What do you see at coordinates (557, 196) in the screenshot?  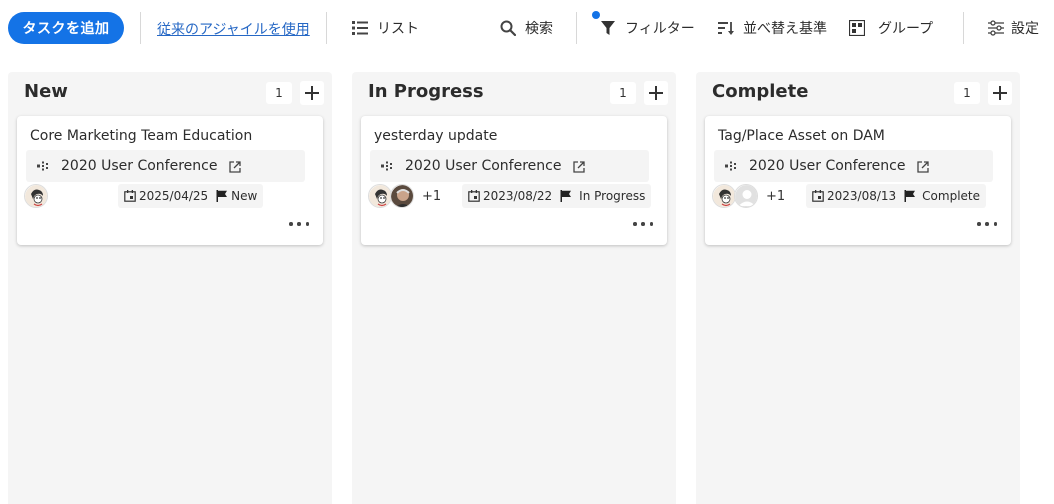 I see `task-meta: 2023/08/22 In Progress` at bounding box center [557, 196].